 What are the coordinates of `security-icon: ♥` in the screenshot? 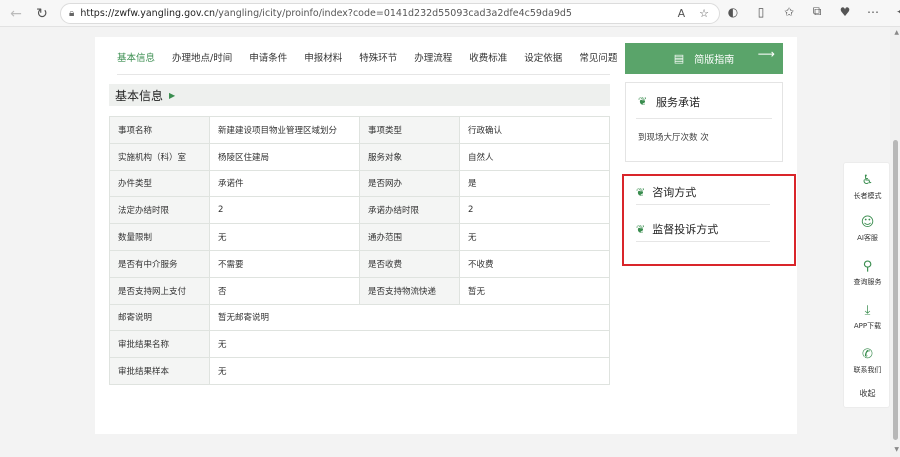 It's located at (845, 12).